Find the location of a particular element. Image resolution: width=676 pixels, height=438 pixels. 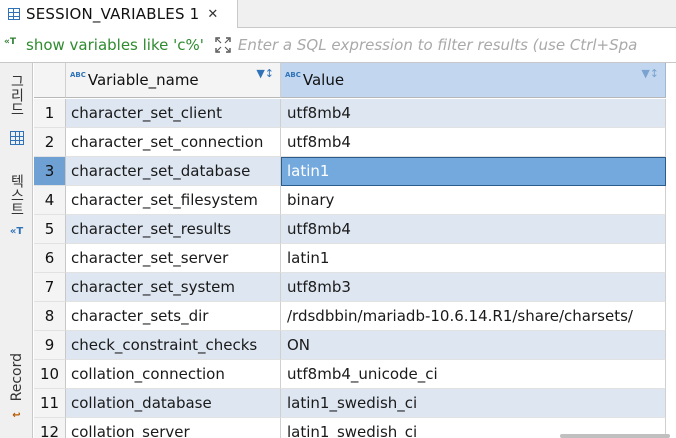

table-row: 4 character_set_filesystem binary is located at coordinates (350, 200).